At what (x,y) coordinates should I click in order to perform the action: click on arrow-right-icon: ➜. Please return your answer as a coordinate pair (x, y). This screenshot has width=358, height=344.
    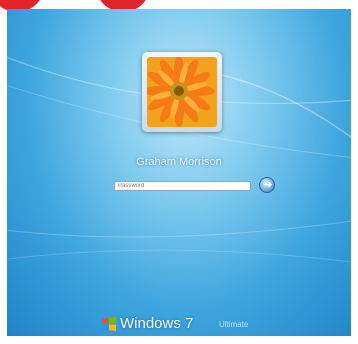
    Looking at the image, I should click on (268, 185).